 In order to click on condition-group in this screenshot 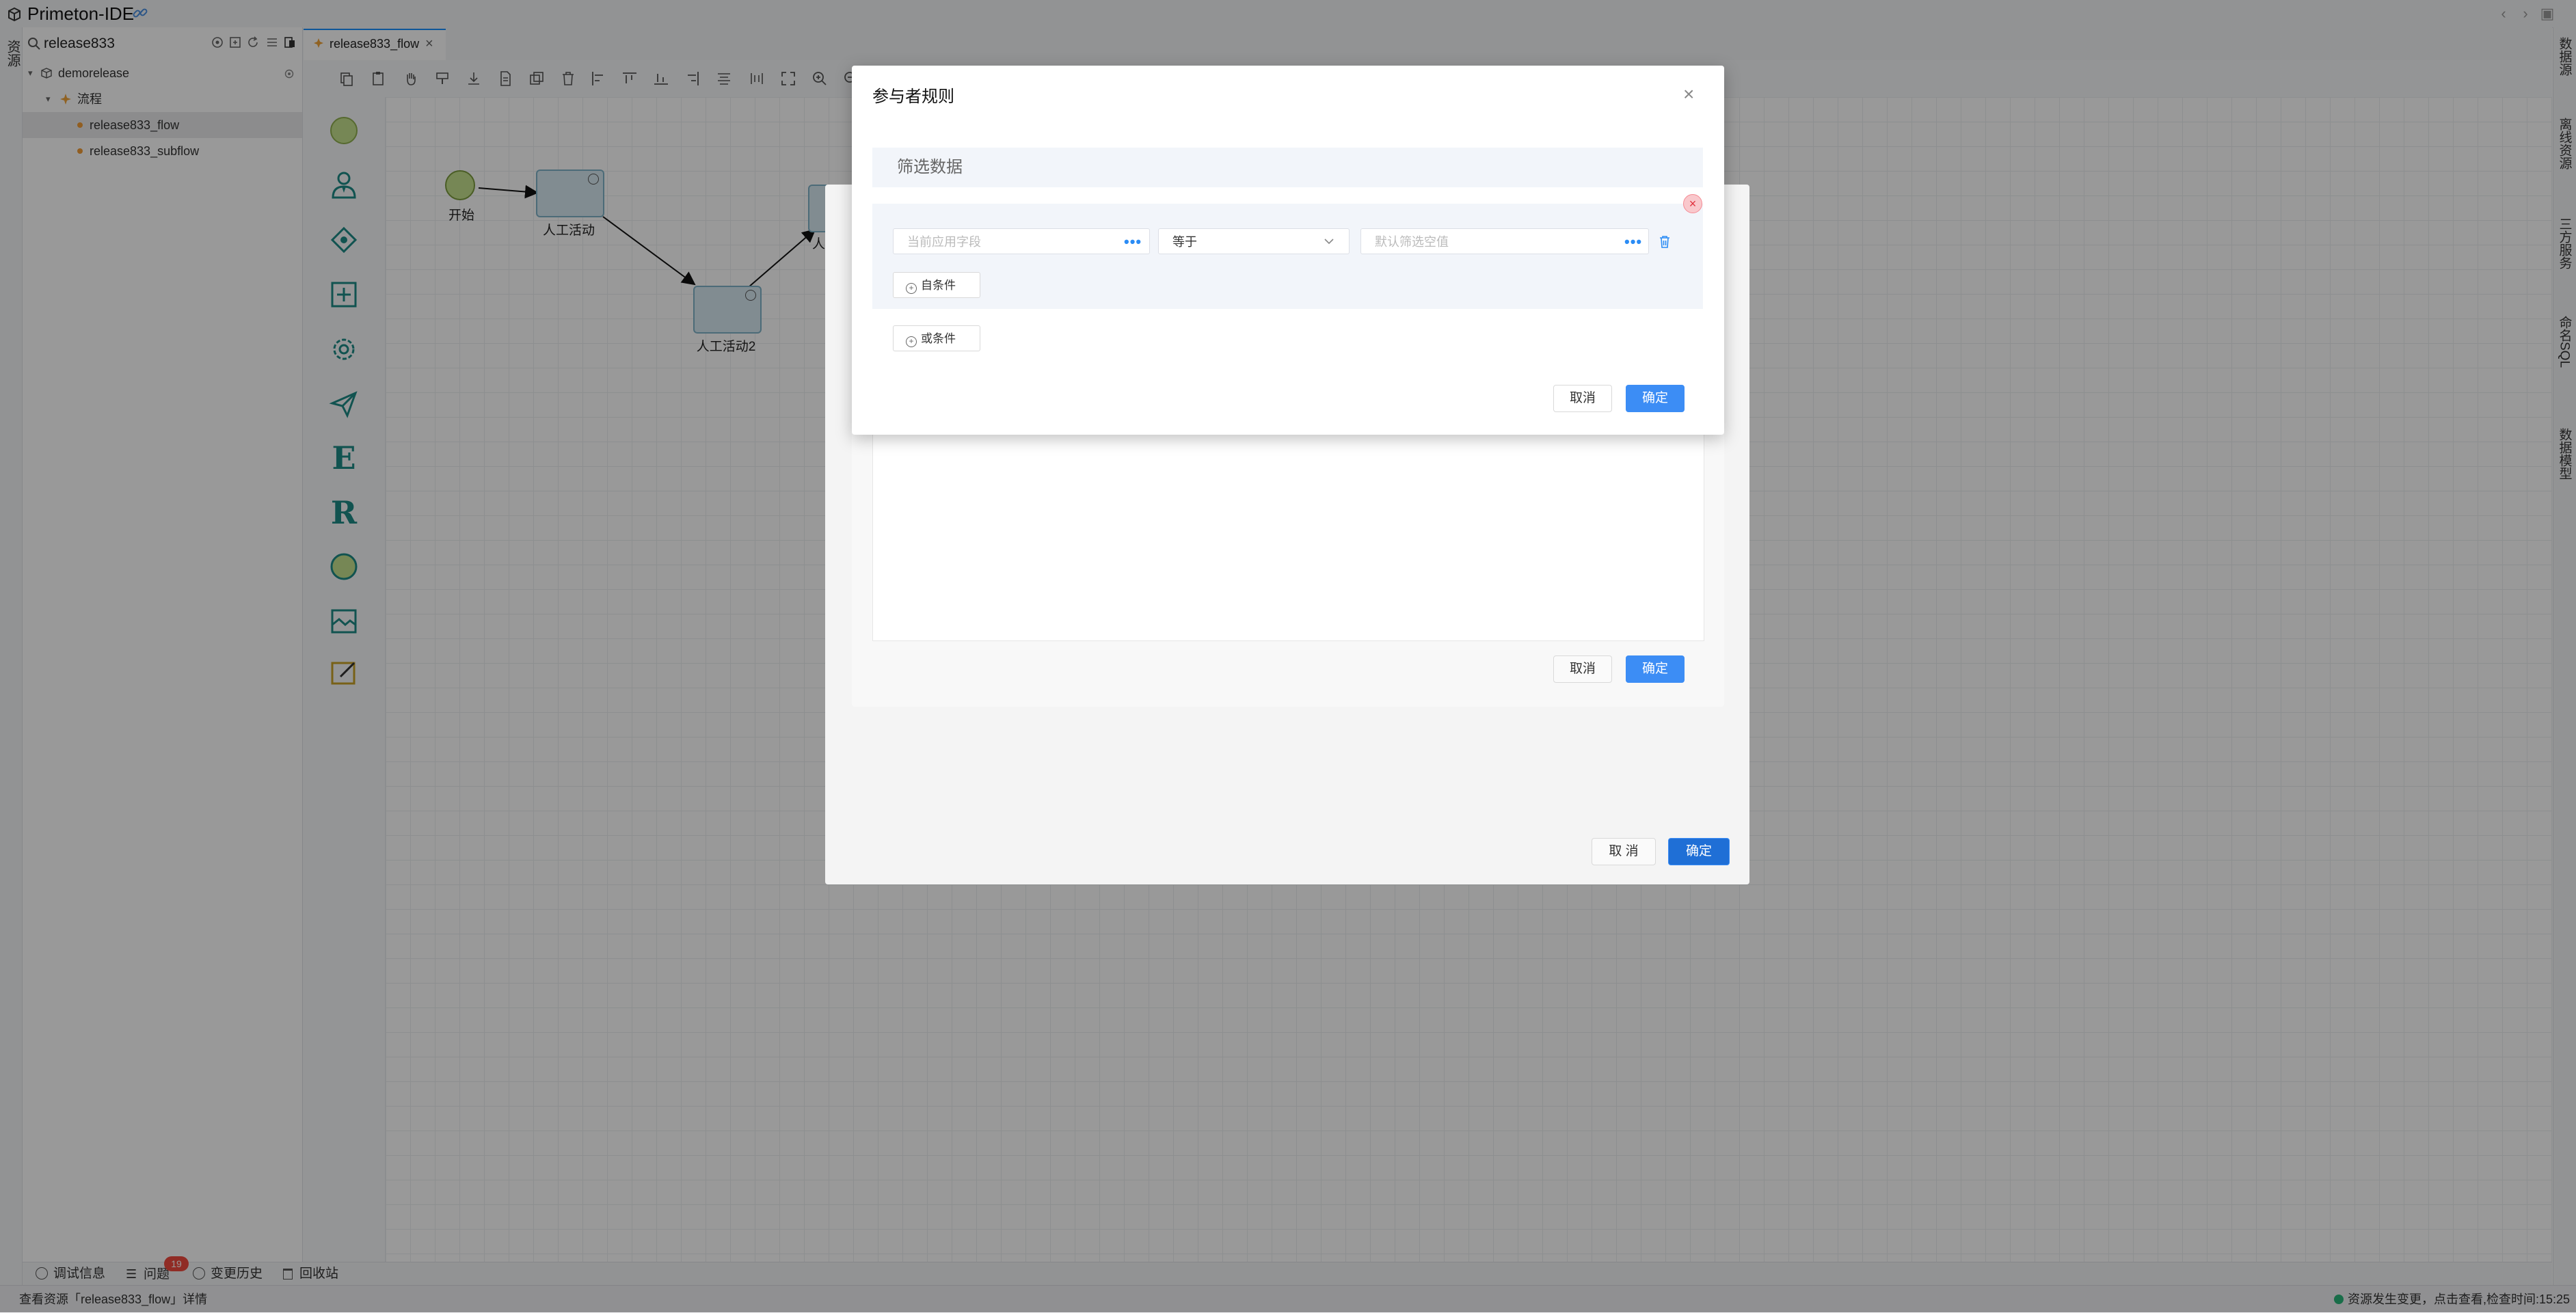, I will do `click(1287, 256)`.